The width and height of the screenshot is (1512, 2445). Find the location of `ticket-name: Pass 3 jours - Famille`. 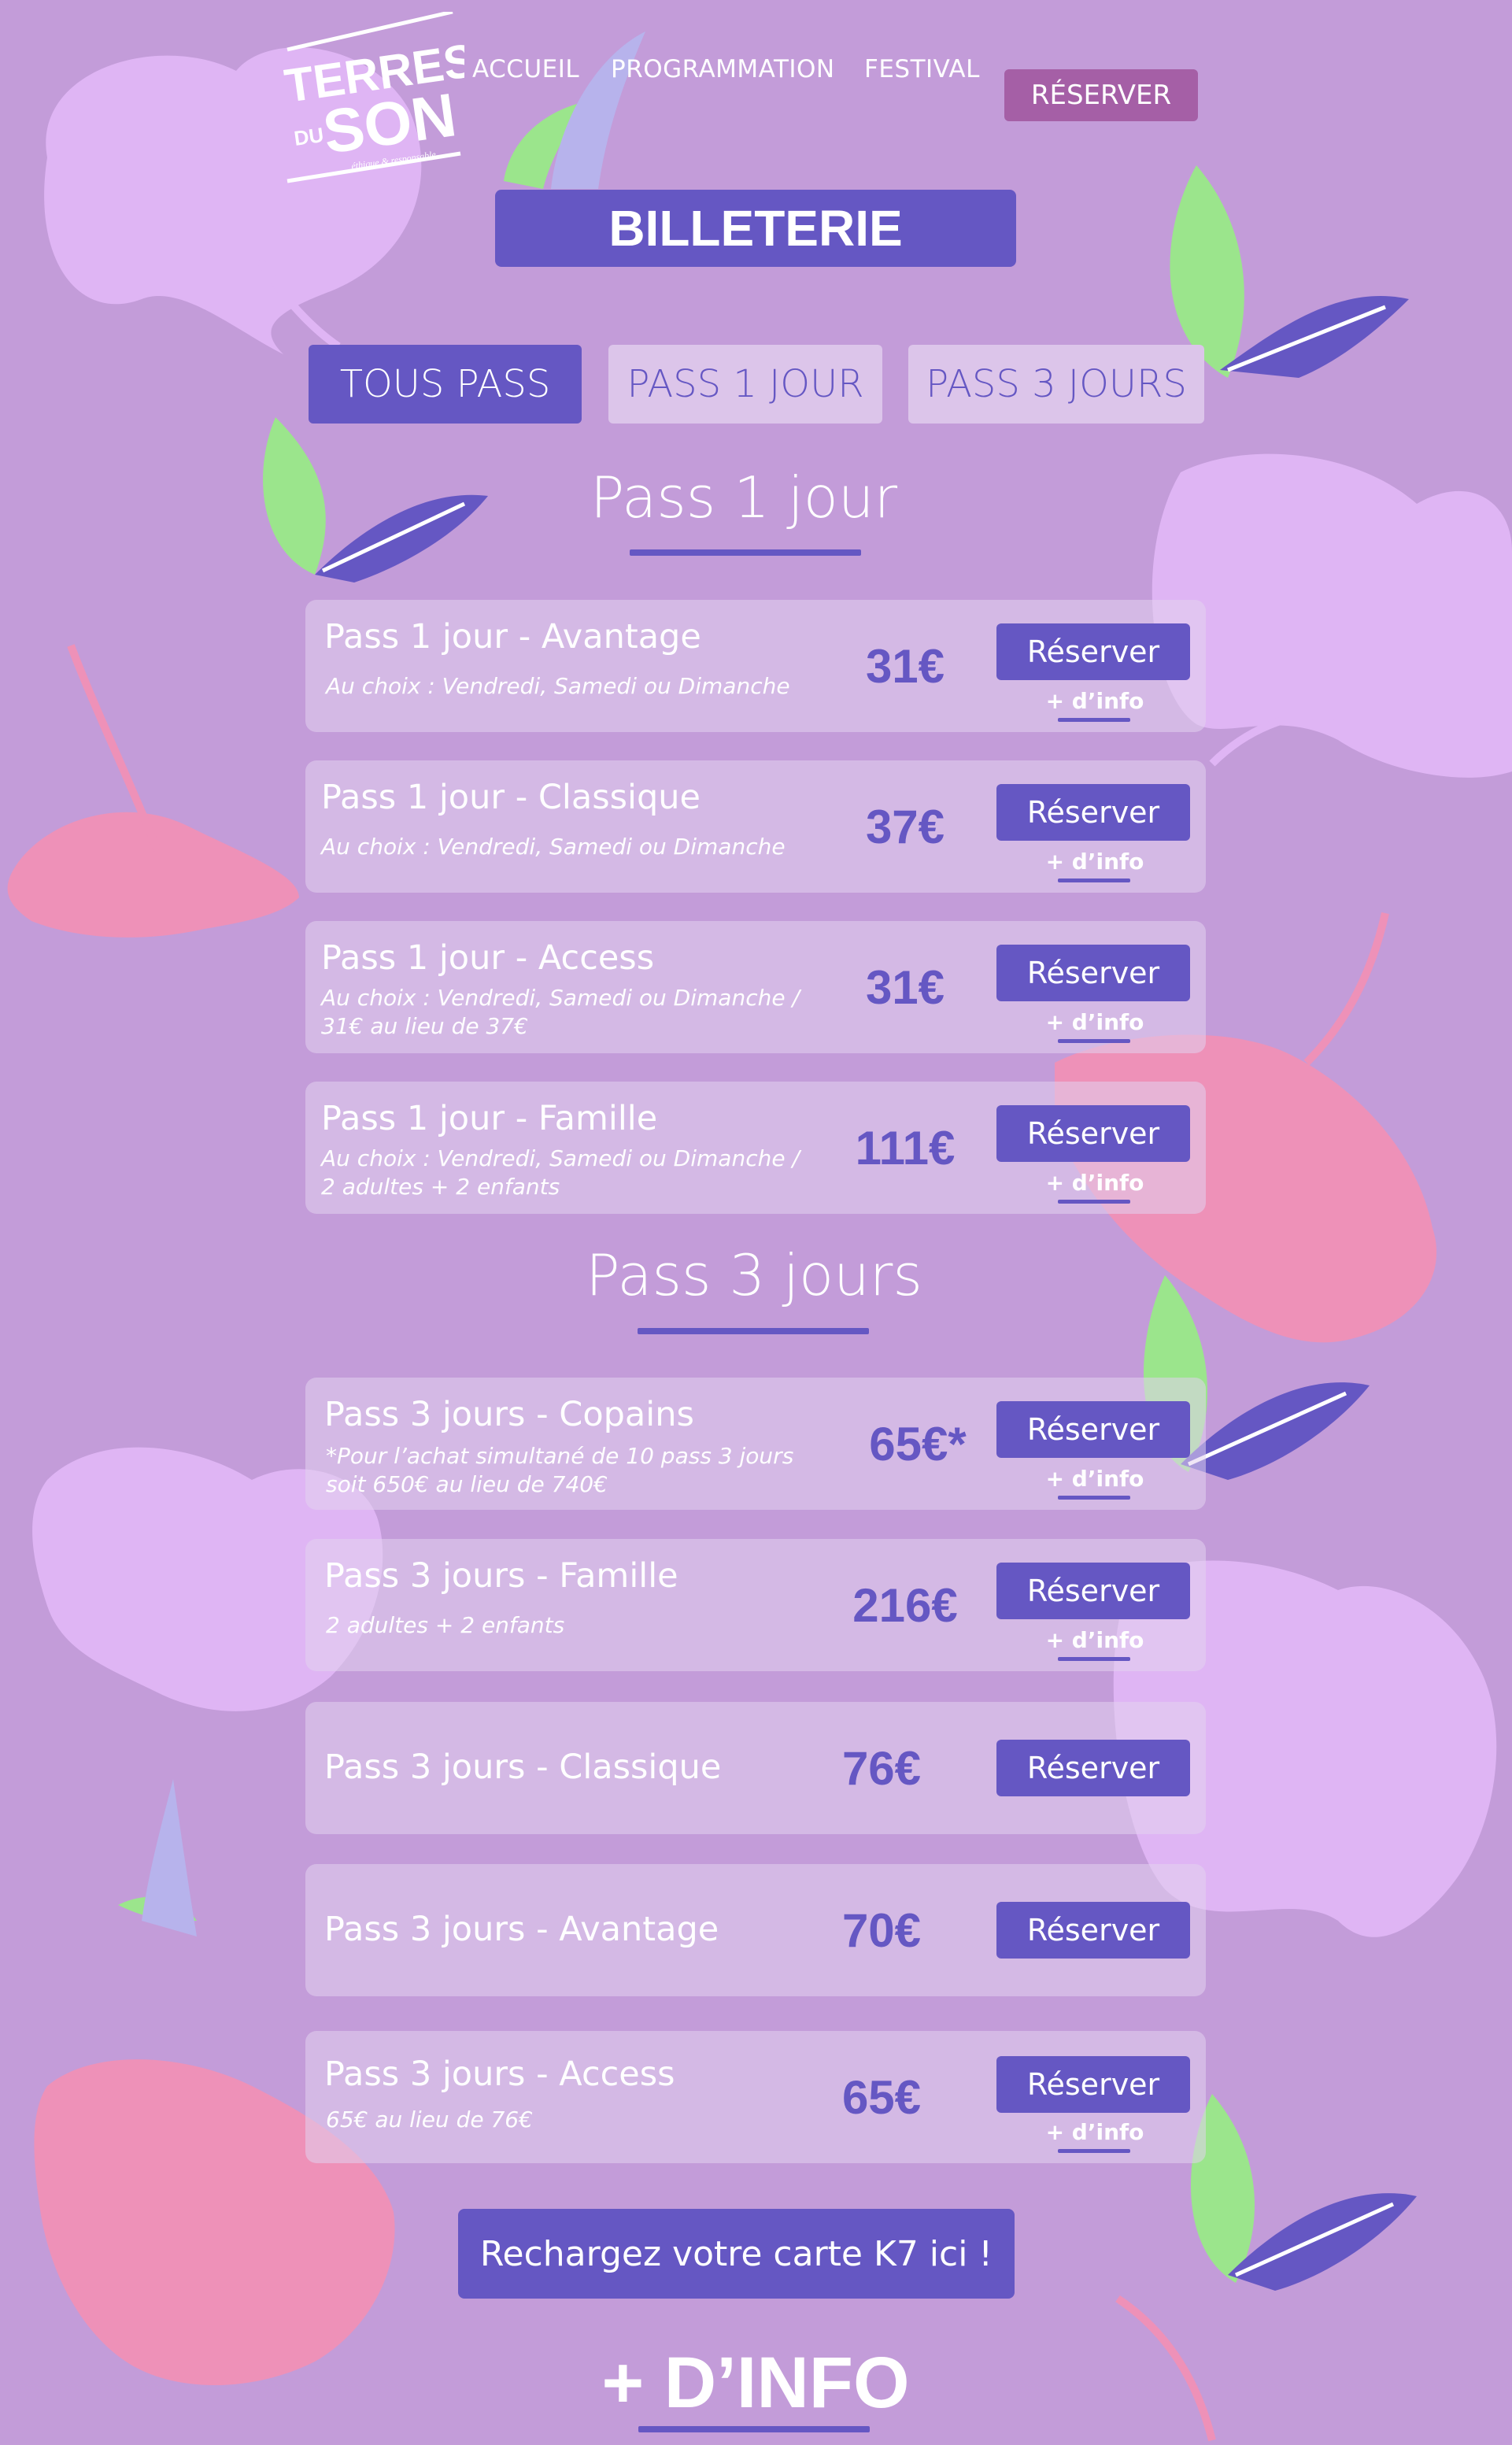

ticket-name: Pass 3 jours - Famille is located at coordinates (501, 1576).